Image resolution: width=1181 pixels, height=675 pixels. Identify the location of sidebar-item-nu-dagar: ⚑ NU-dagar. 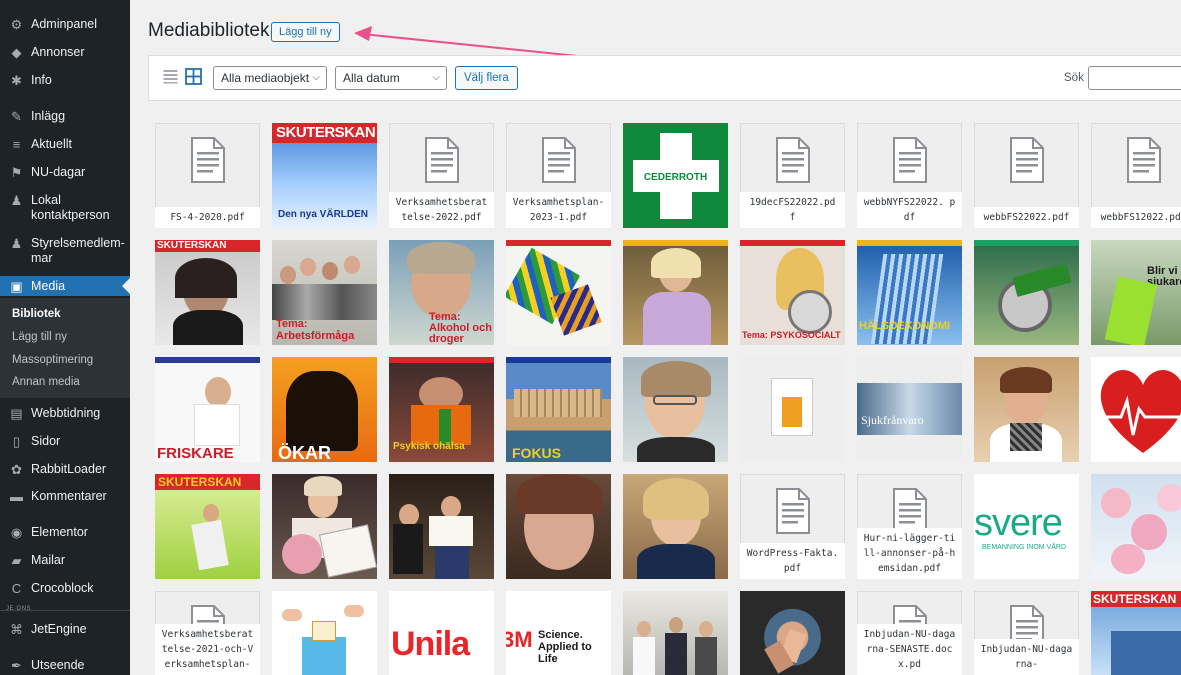
(65, 172).